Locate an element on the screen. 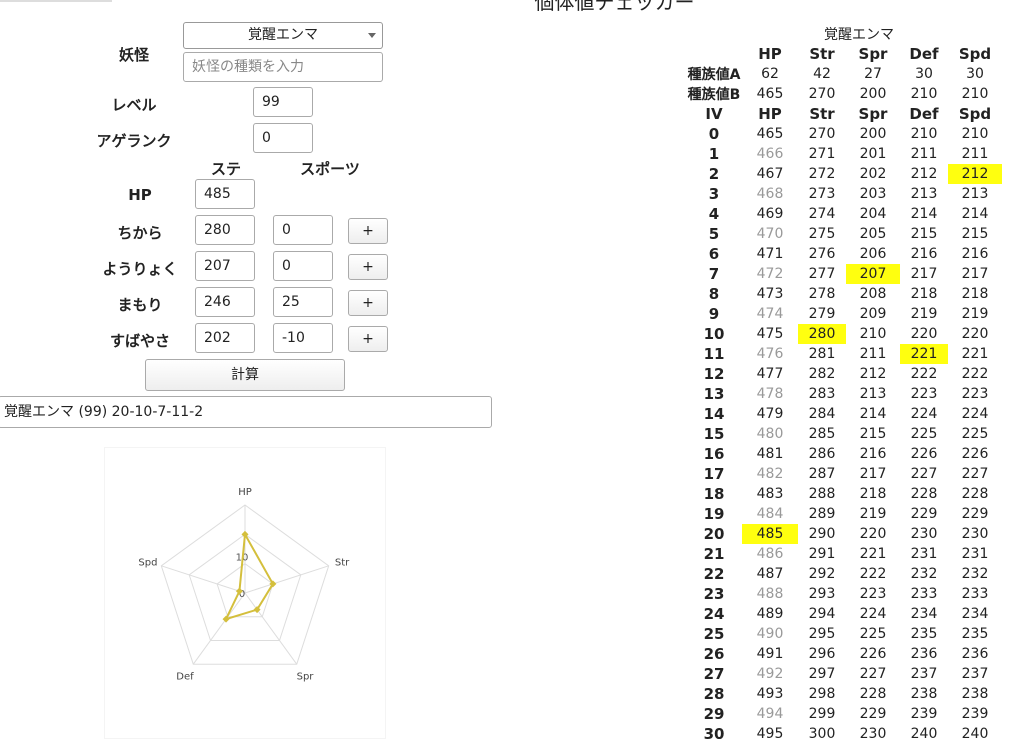  base-b-value: 200 is located at coordinates (873, 94).